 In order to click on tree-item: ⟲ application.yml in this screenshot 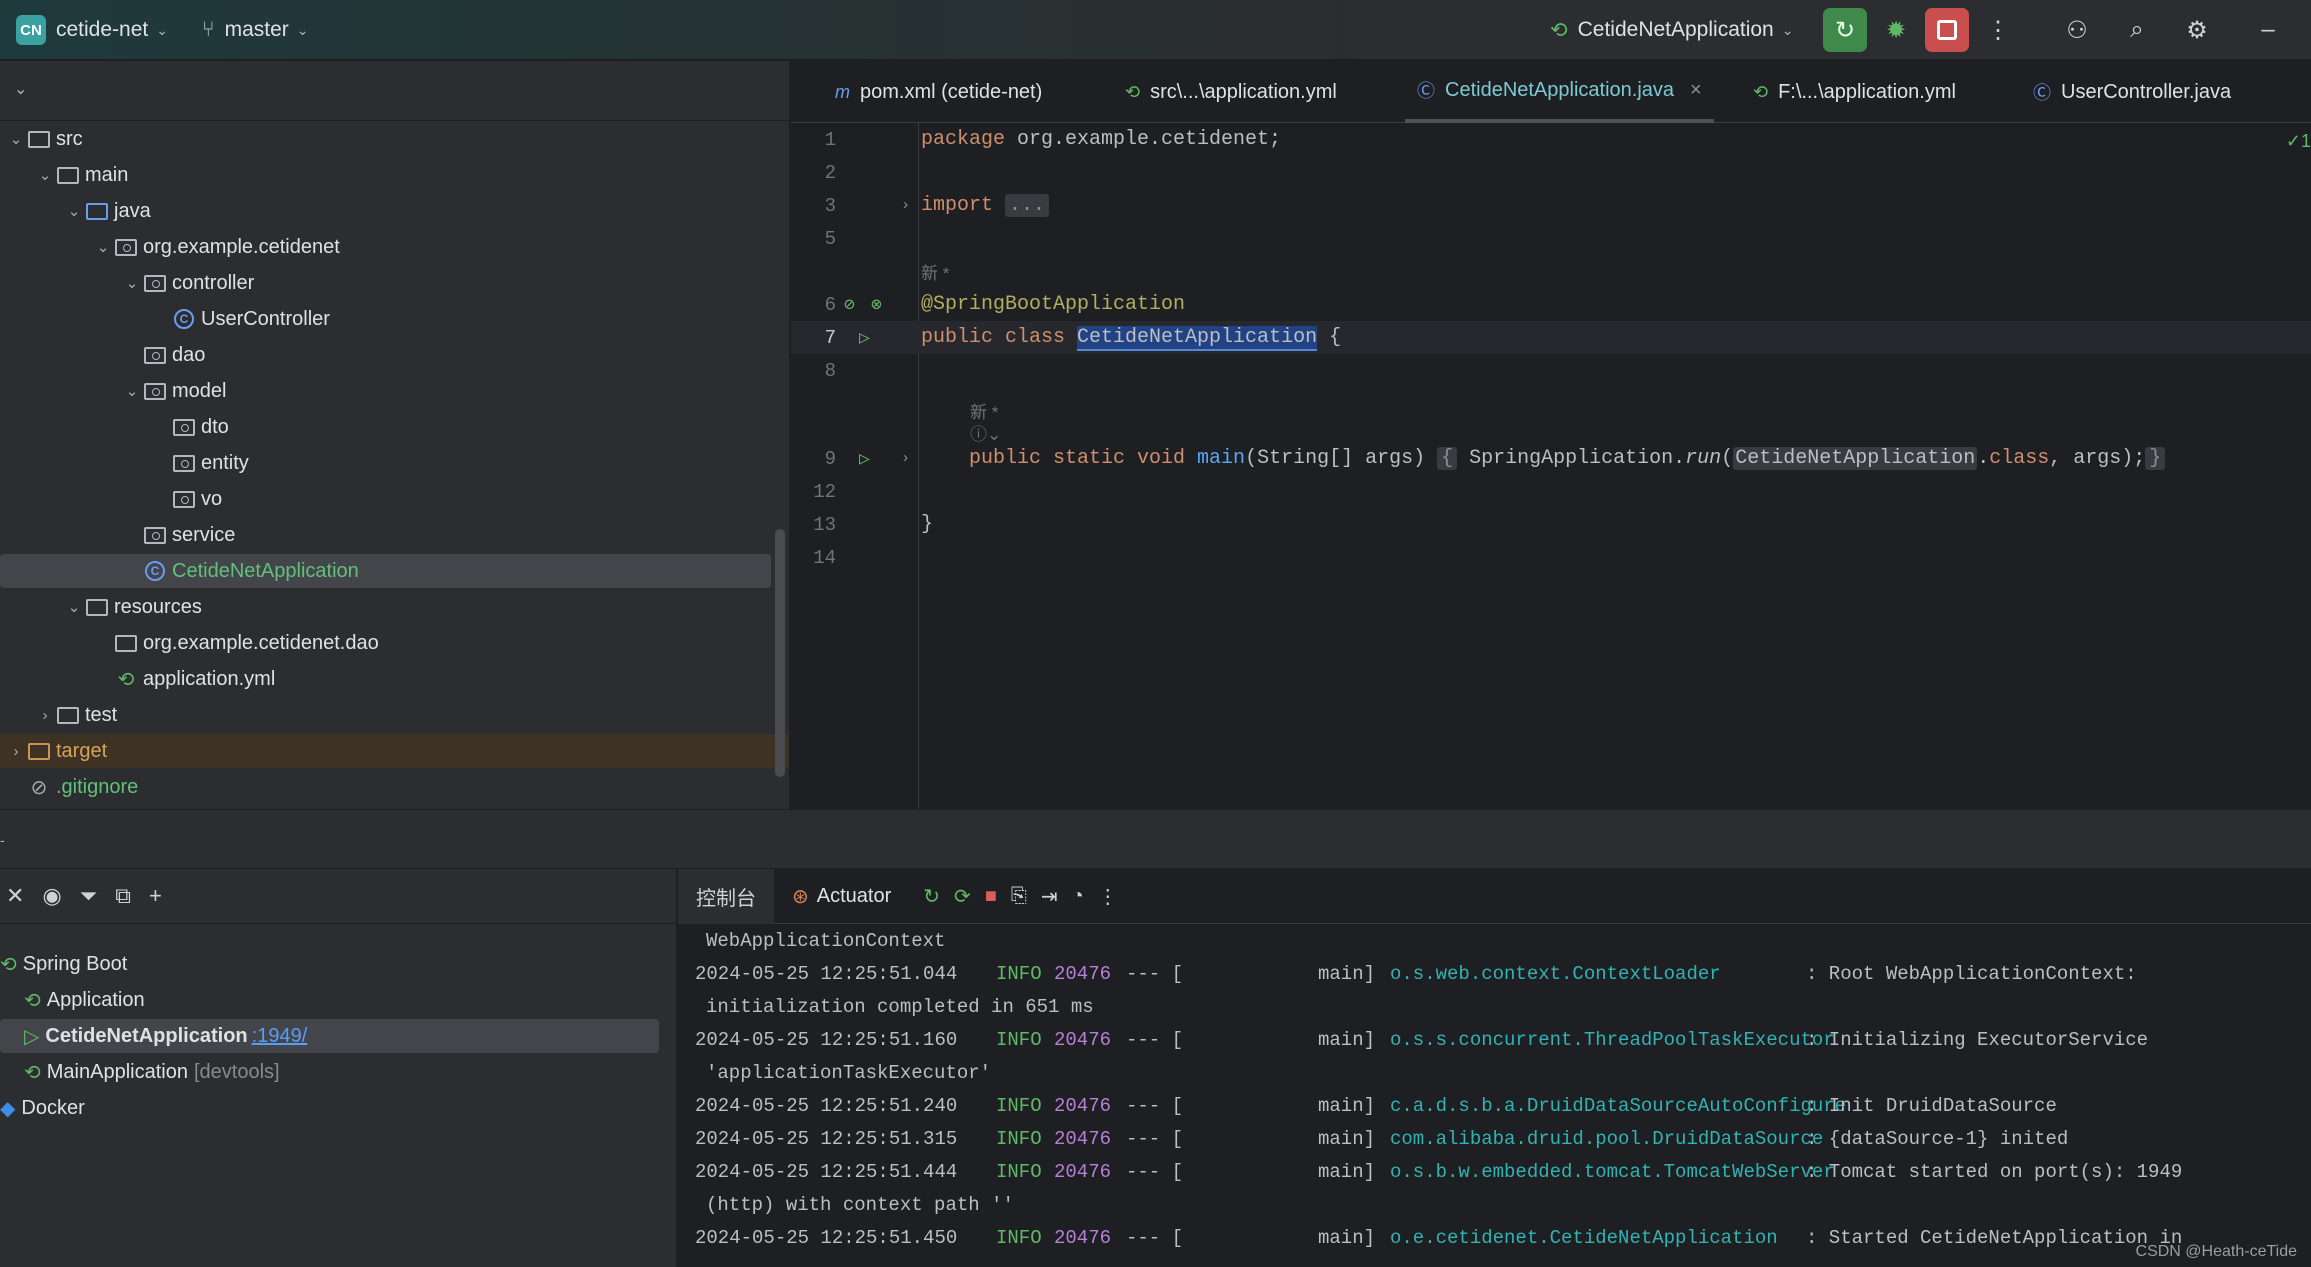, I will do `click(394, 679)`.